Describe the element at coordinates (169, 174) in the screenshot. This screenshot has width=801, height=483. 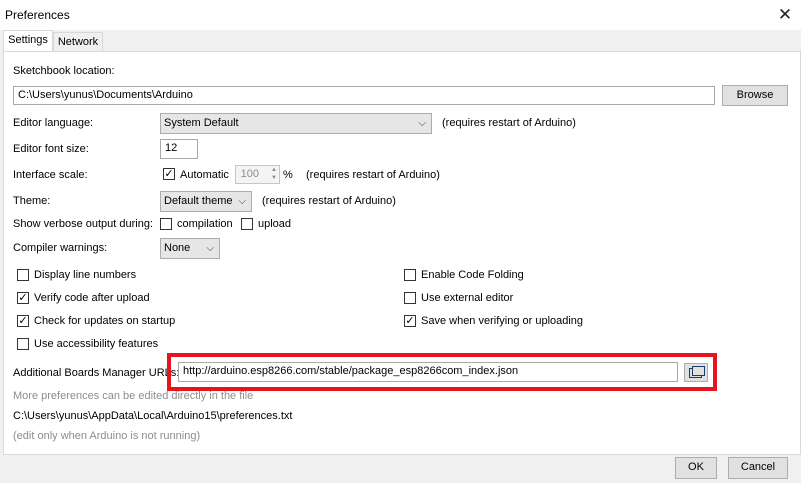
I see `automatic-checkbox: ✓` at that location.